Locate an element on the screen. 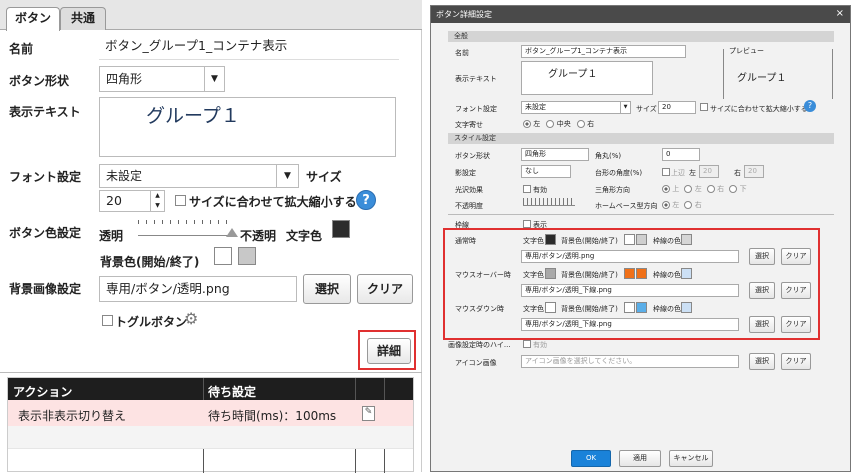 Image resolution: width=851 pixels, height=473 pixels. gloss-checkbox is located at coordinates (527, 189).